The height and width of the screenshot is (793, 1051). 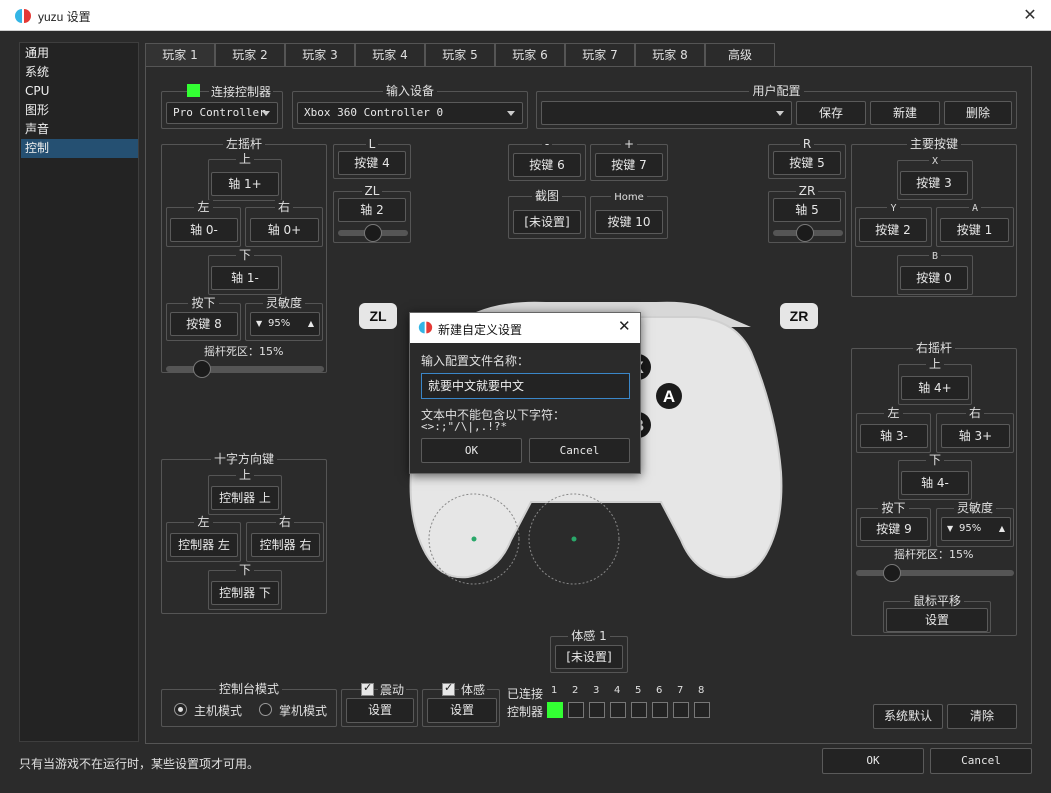 I want to click on tab-advanced: 高级, so click(x=740, y=55).